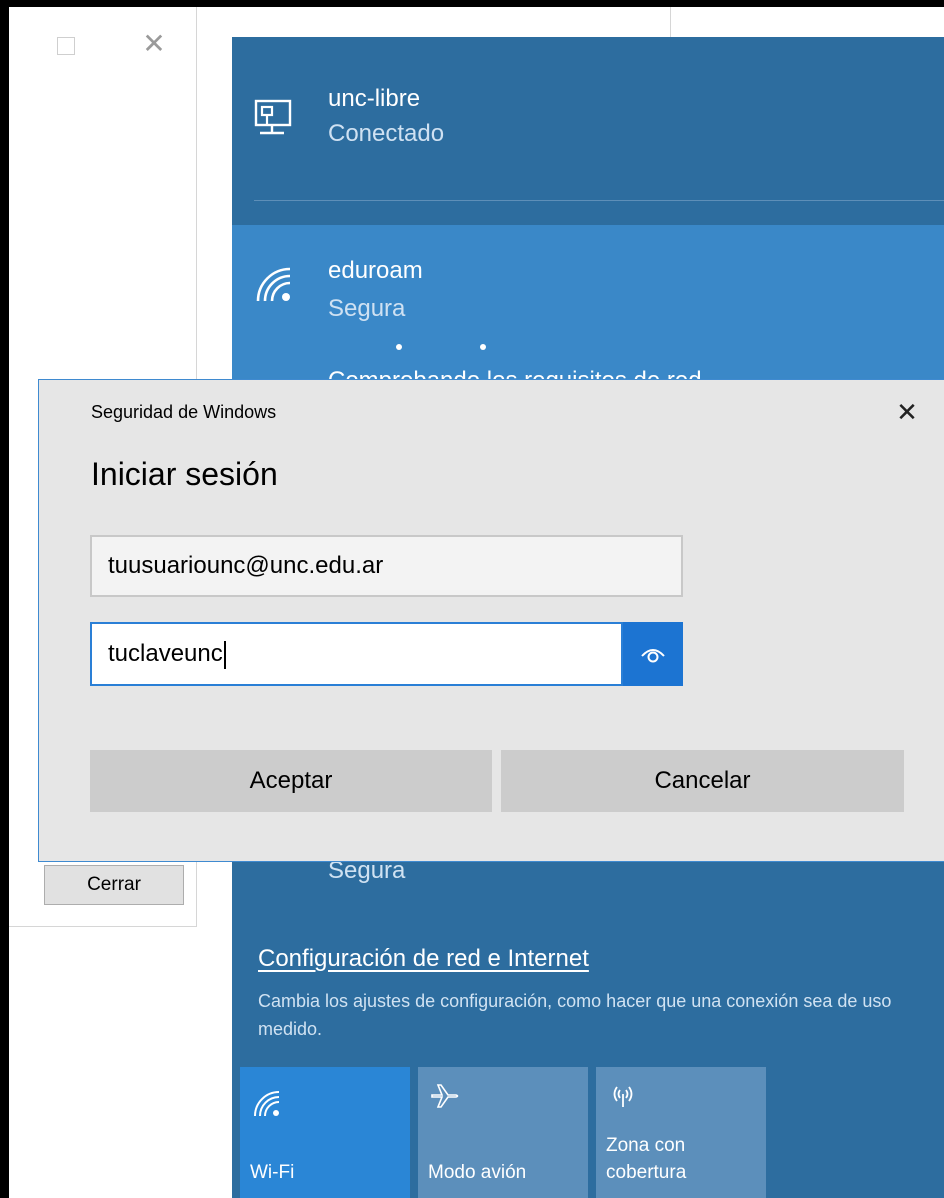  Describe the element at coordinates (66, 46) in the screenshot. I see `maximize-icon` at that location.